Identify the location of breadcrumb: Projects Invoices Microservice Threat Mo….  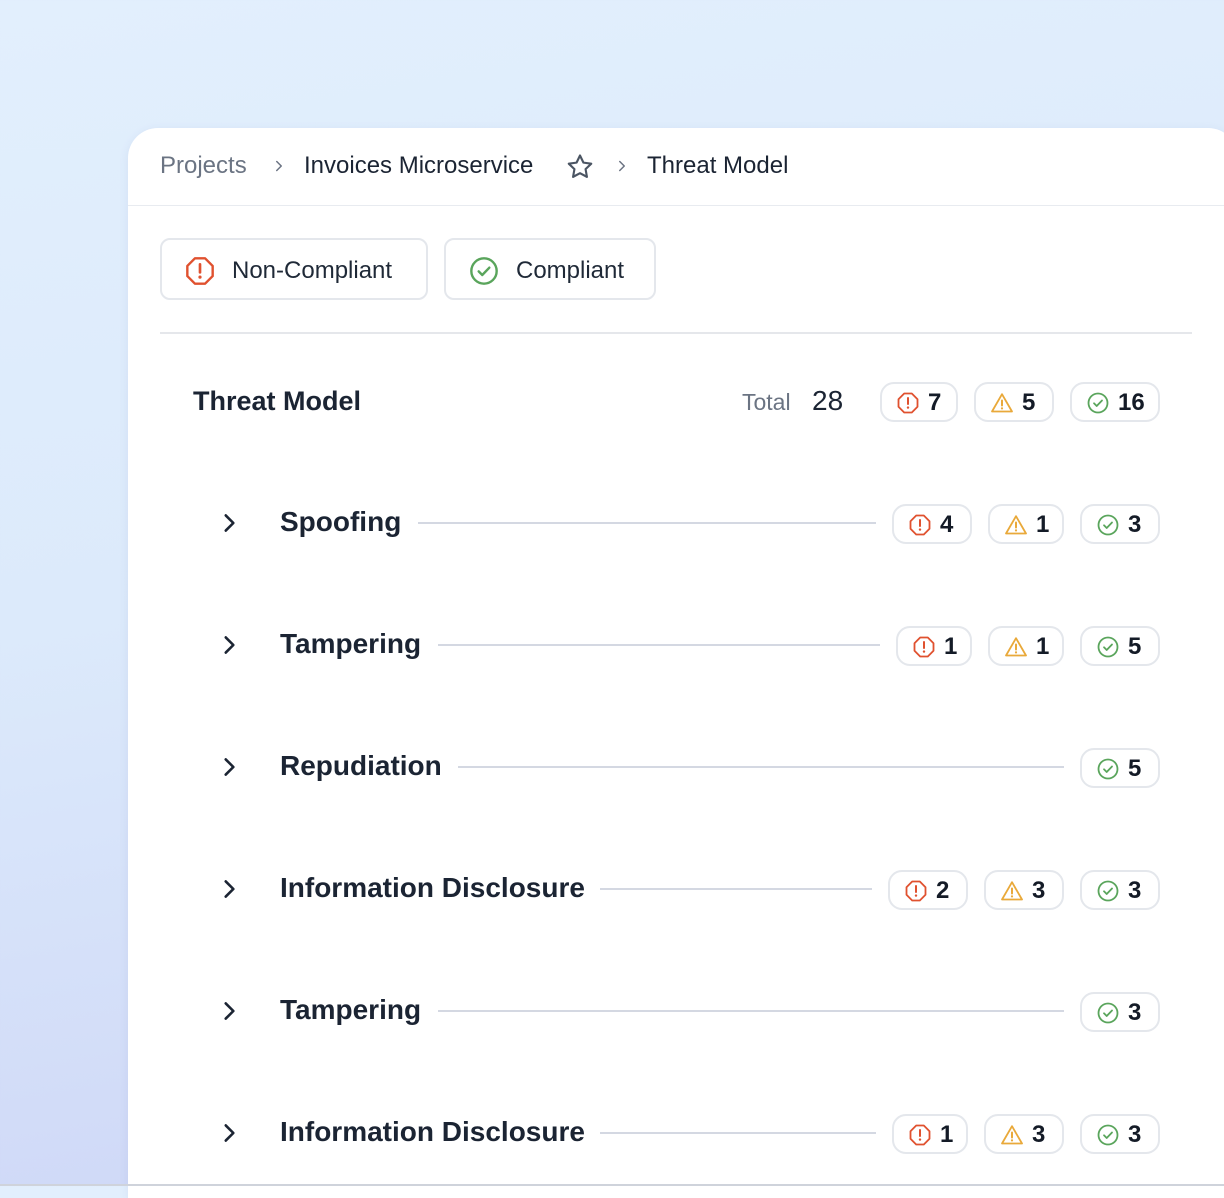
(676, 167).